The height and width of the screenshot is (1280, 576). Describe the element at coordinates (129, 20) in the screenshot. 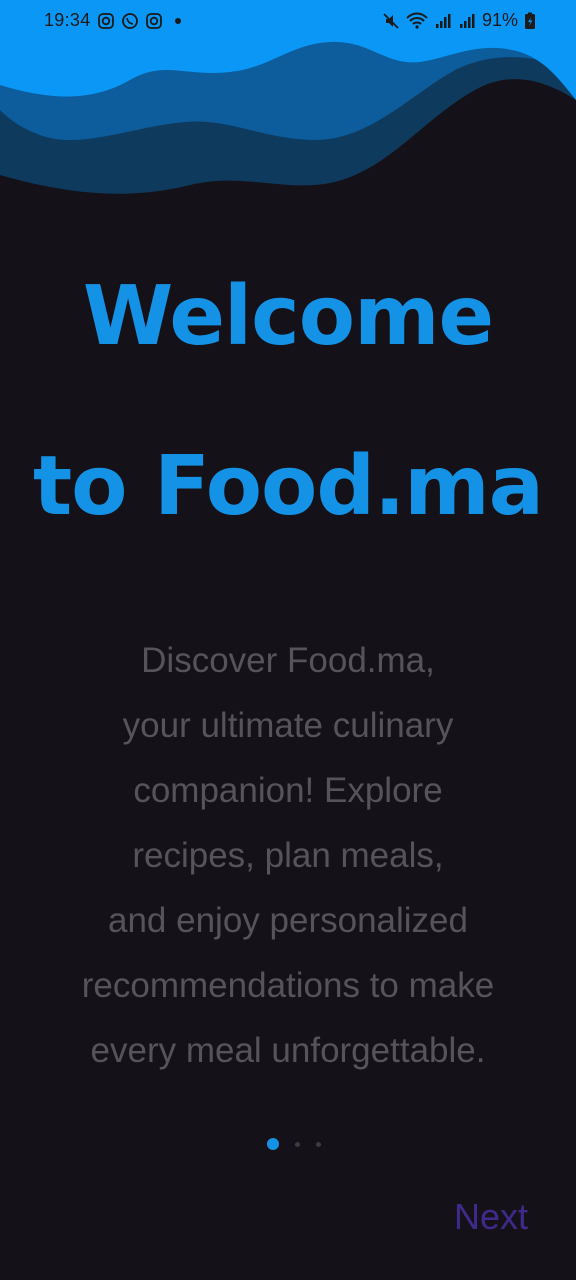

I see `whatsapp-icon` at that location.